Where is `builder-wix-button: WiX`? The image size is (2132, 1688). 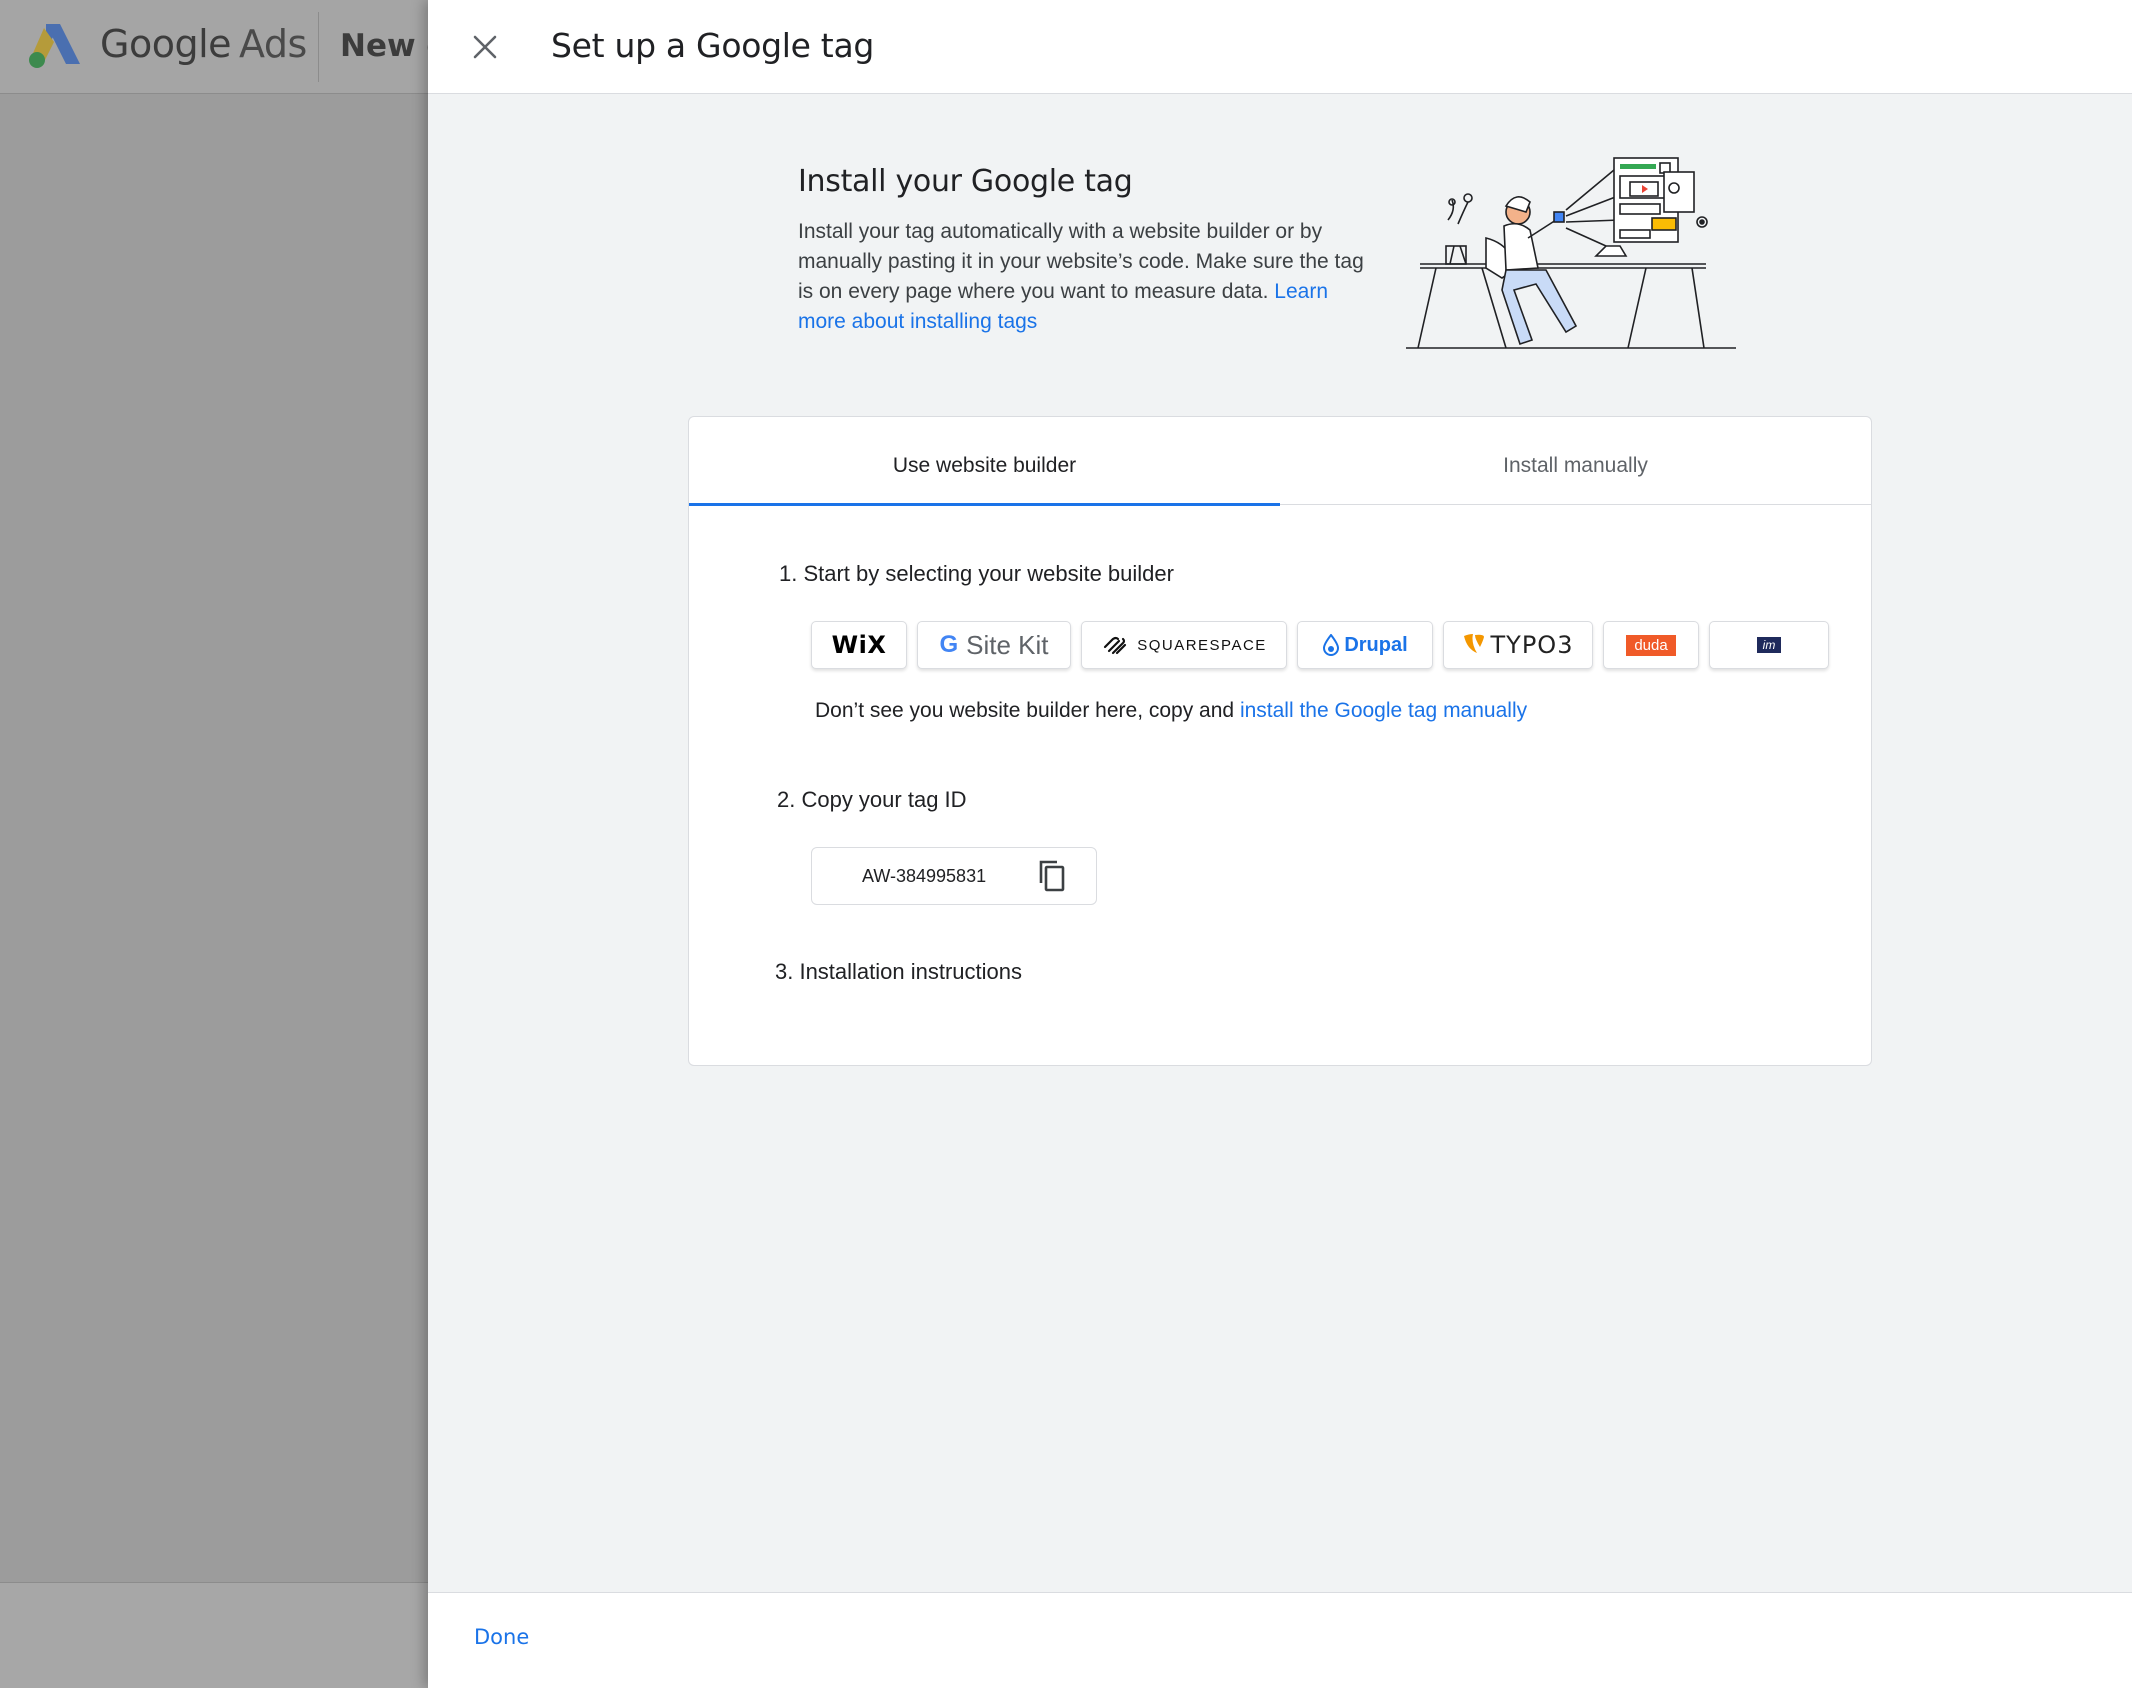
builder-wix-button: WiX is located at coordinates (859, 645).